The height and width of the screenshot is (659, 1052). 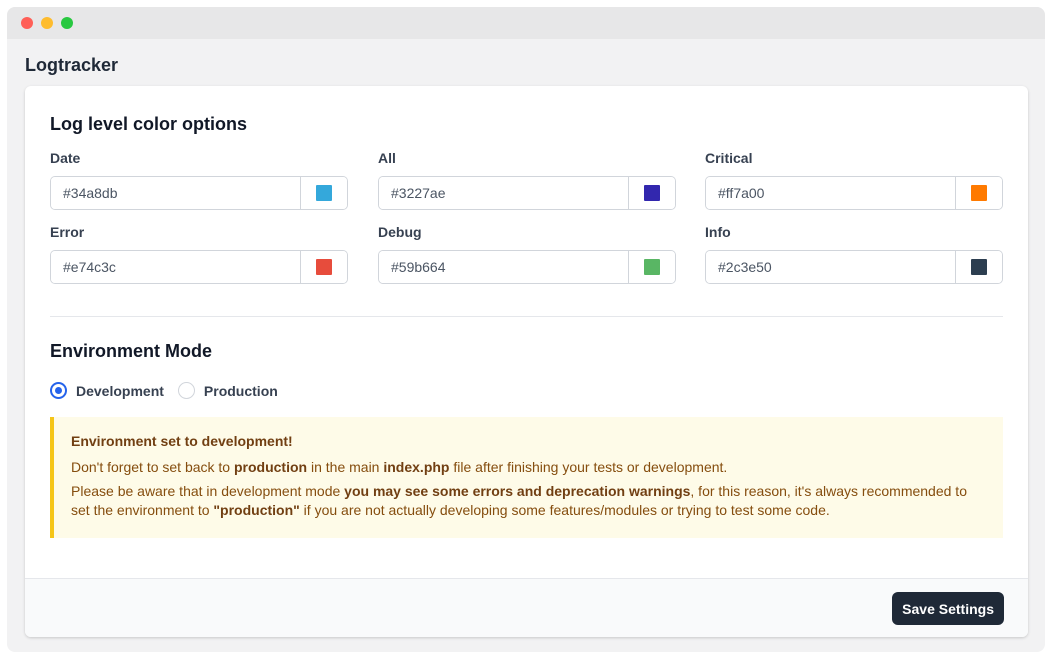 I want to click on save-settings-button: Save Settings, so click(x=948, y=608).